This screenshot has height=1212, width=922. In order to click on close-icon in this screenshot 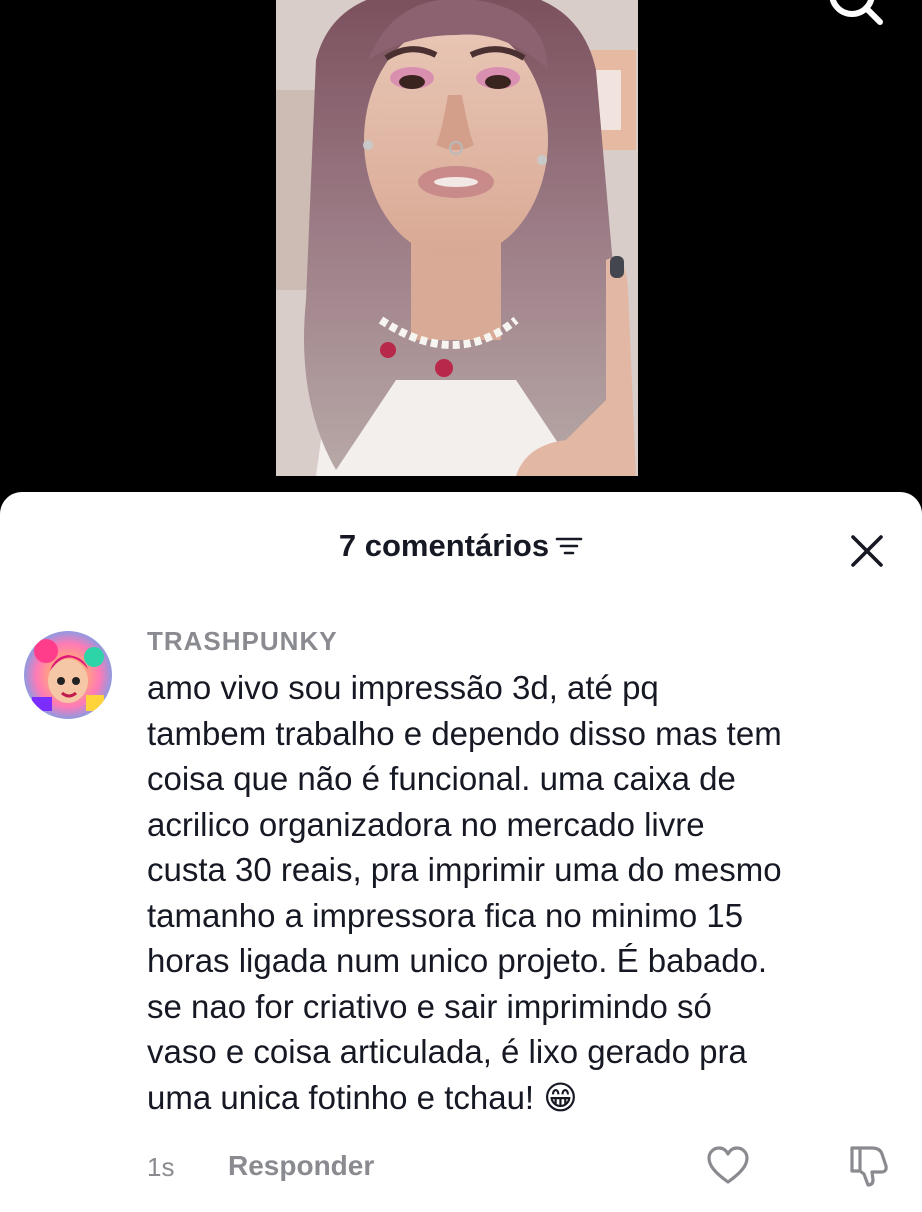, I will do `click(867, 551)`.